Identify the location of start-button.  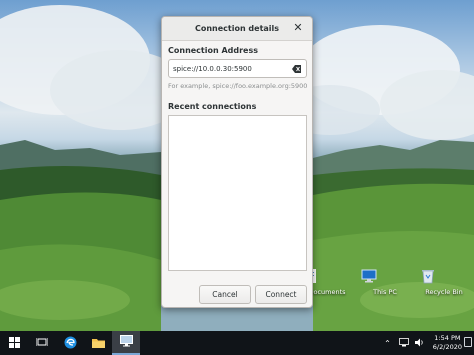
(14, 343).